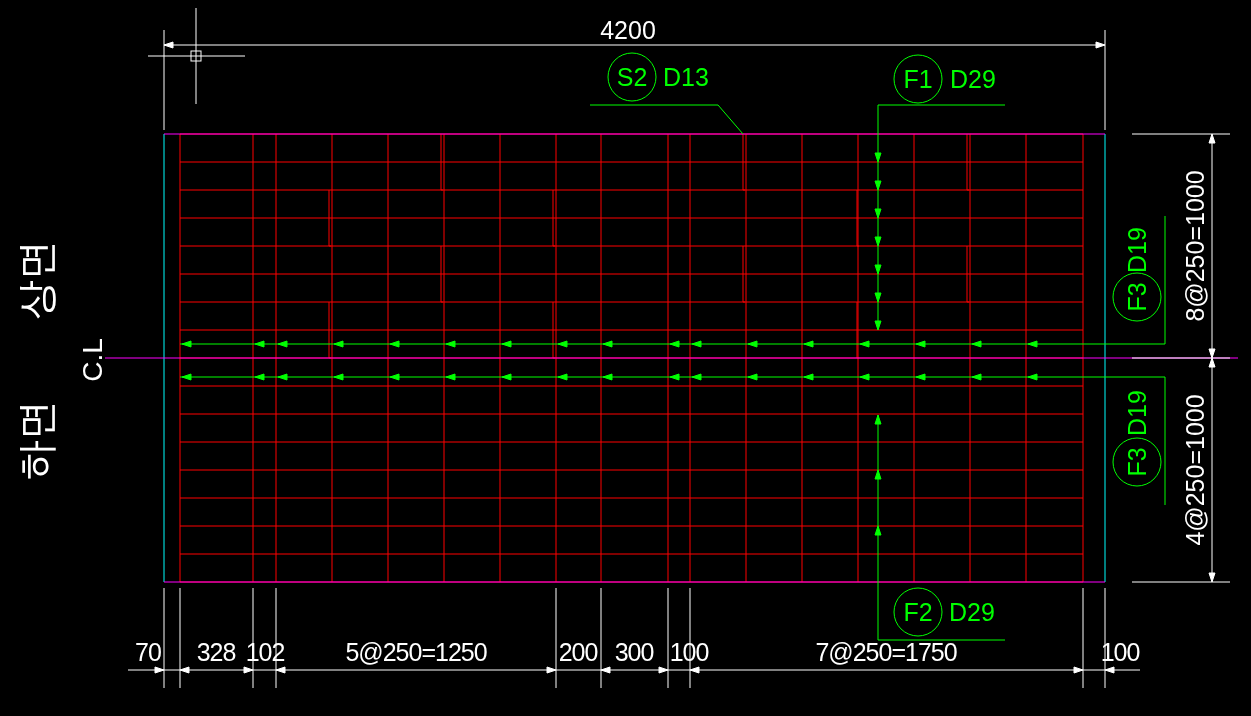 The image size is (1251, 716). I want to click on side-label: 하면, so click(36, 440).